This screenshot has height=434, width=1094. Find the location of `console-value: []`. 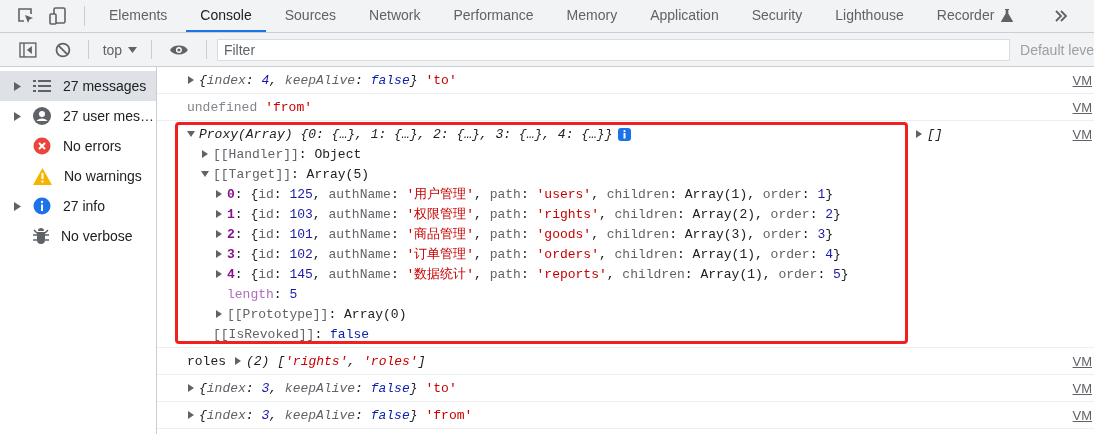

console-value: [] is located at coordinates (934, 134).